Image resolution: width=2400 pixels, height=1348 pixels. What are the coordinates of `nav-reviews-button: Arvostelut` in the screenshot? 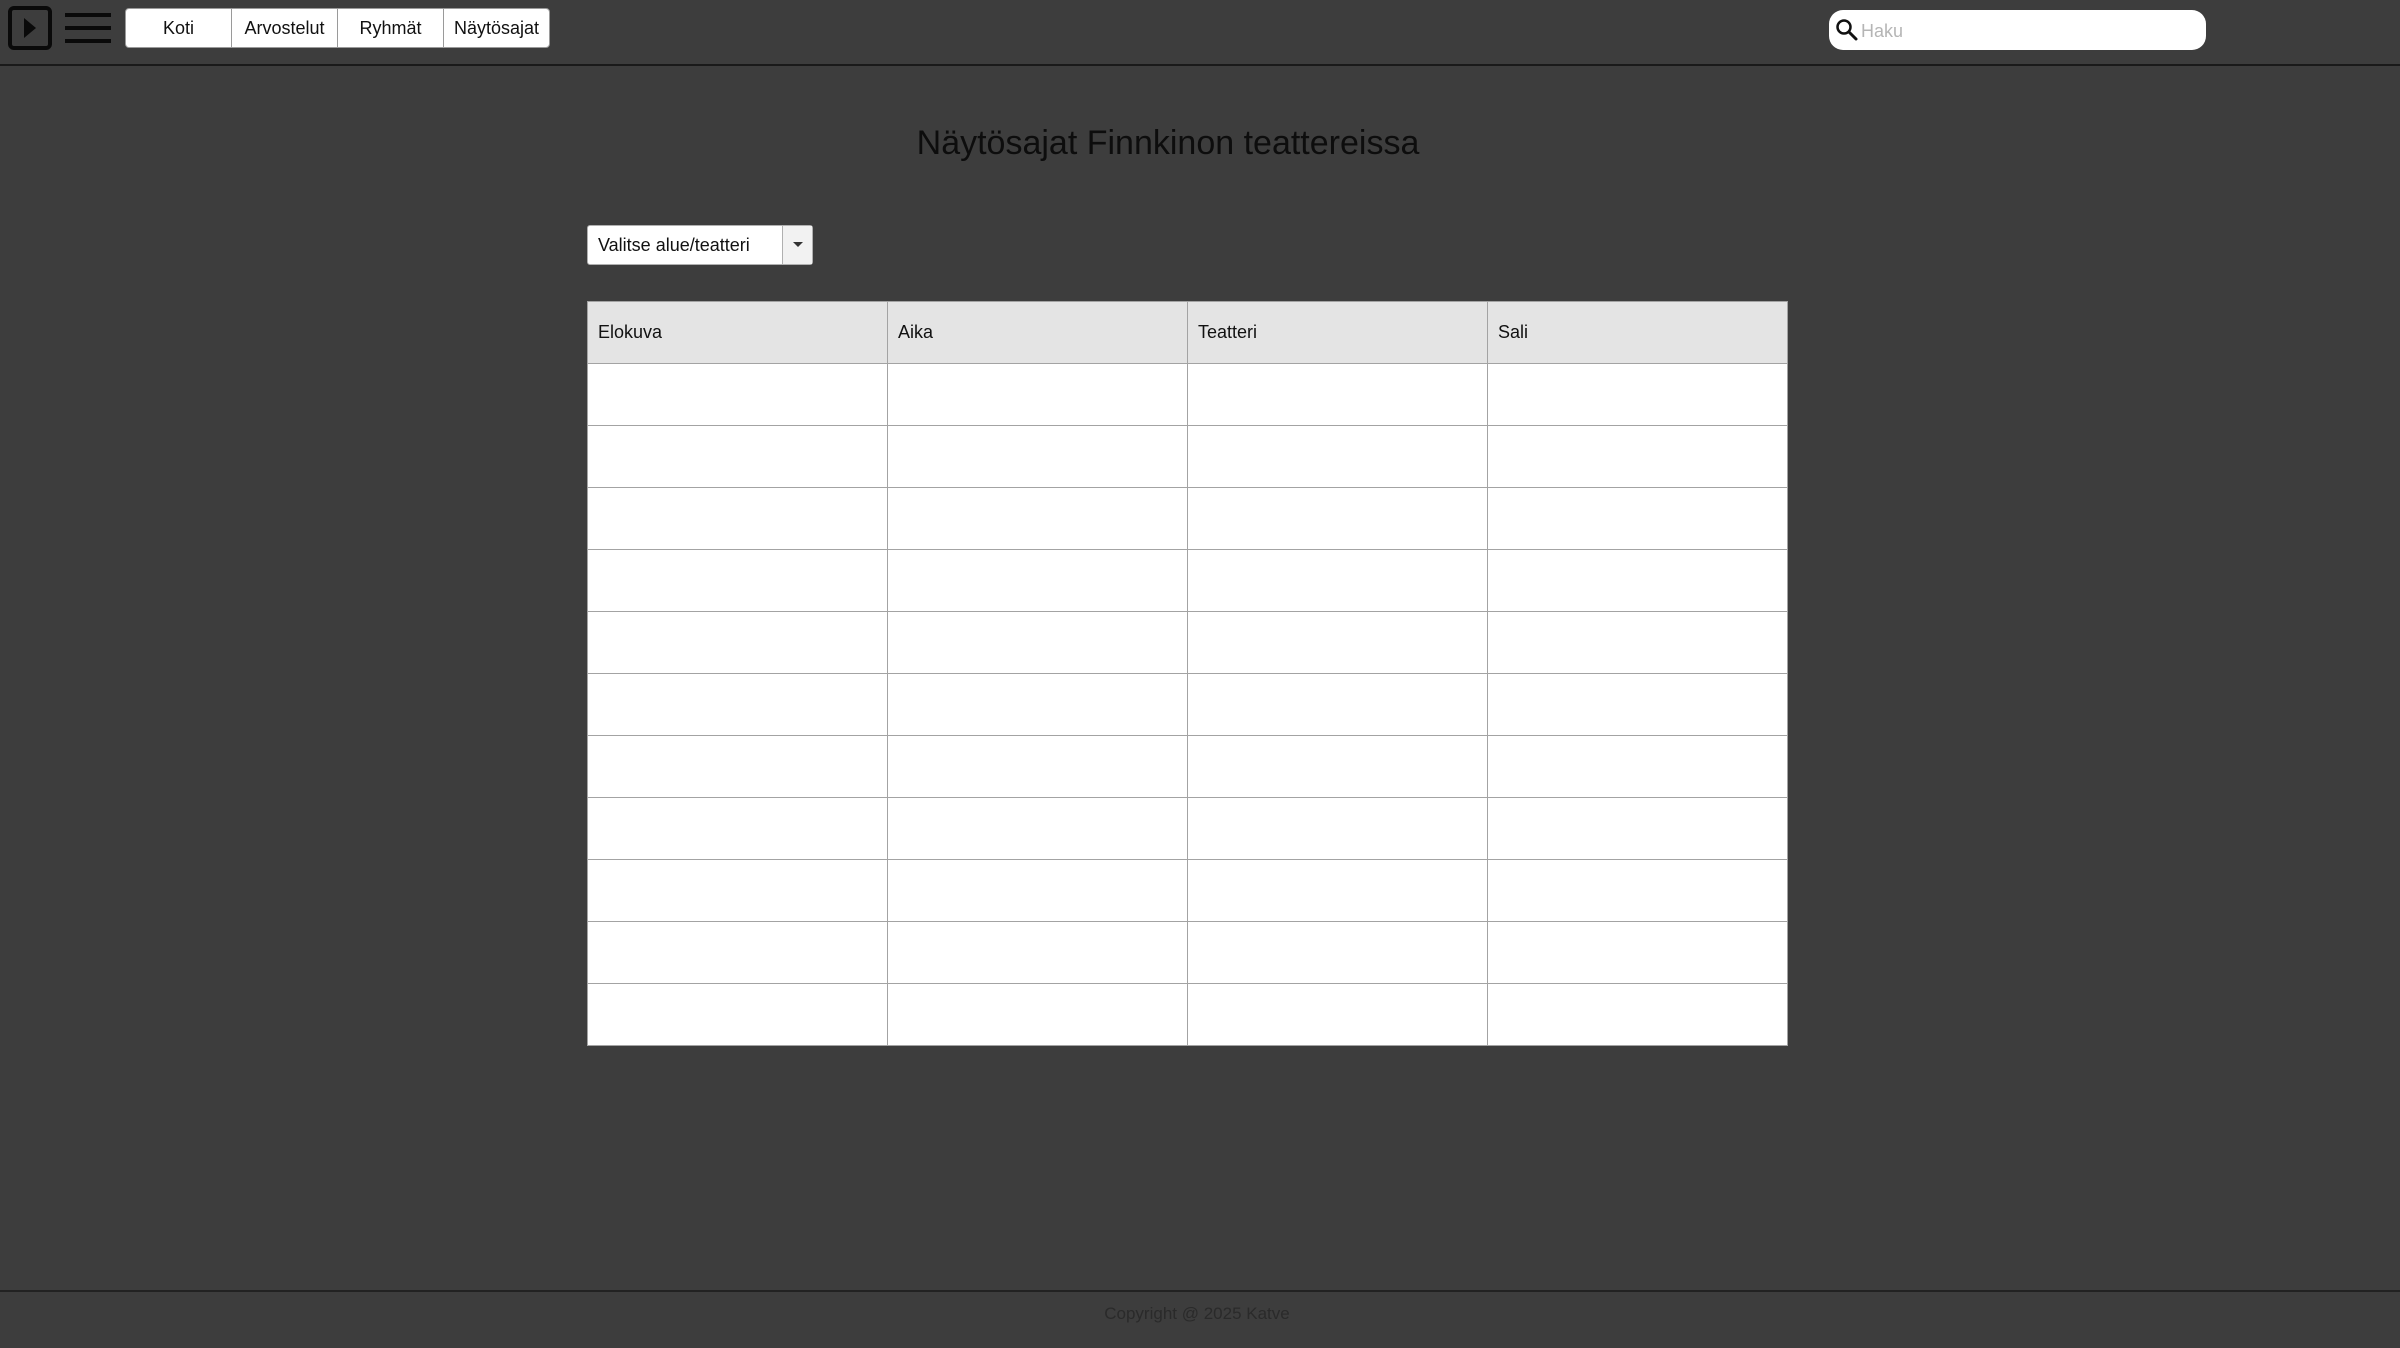 It's located at (284, 28).